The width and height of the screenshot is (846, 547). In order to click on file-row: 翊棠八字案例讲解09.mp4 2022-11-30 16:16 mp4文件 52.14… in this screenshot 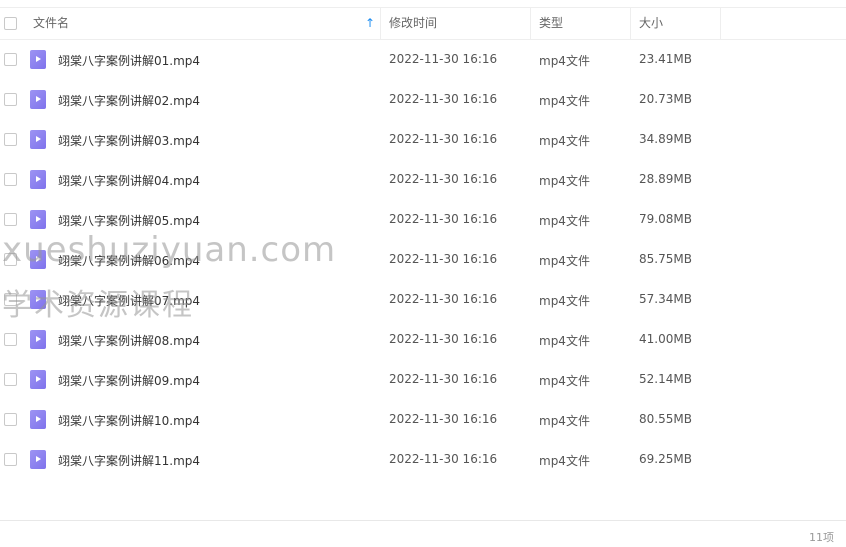, I will do `click(423, 380)`.